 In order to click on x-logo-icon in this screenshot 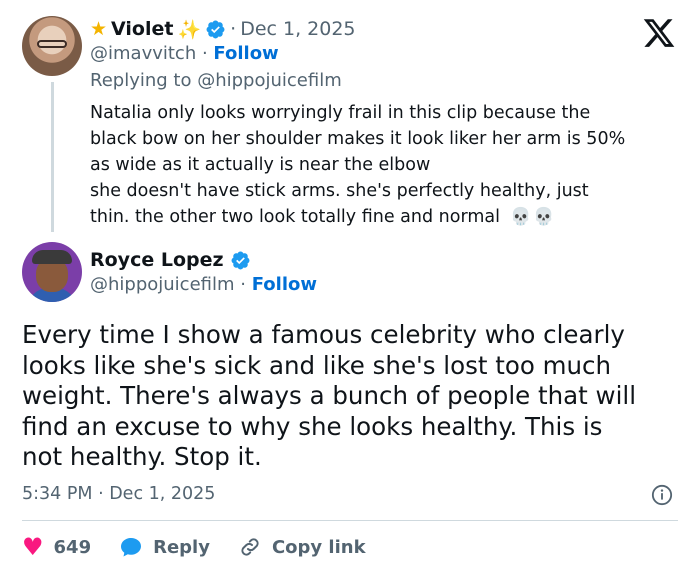, I will do `click(659, 33)`.